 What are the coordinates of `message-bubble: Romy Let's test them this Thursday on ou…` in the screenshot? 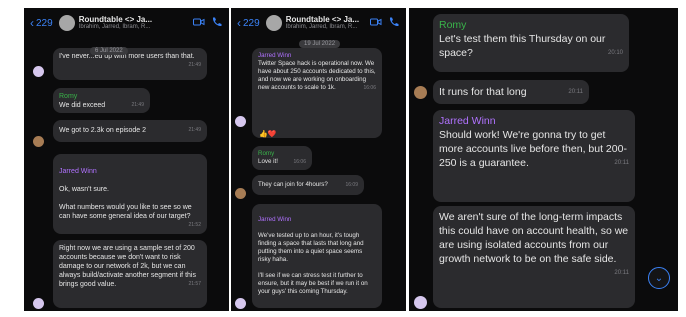 It's located at (531, 43).